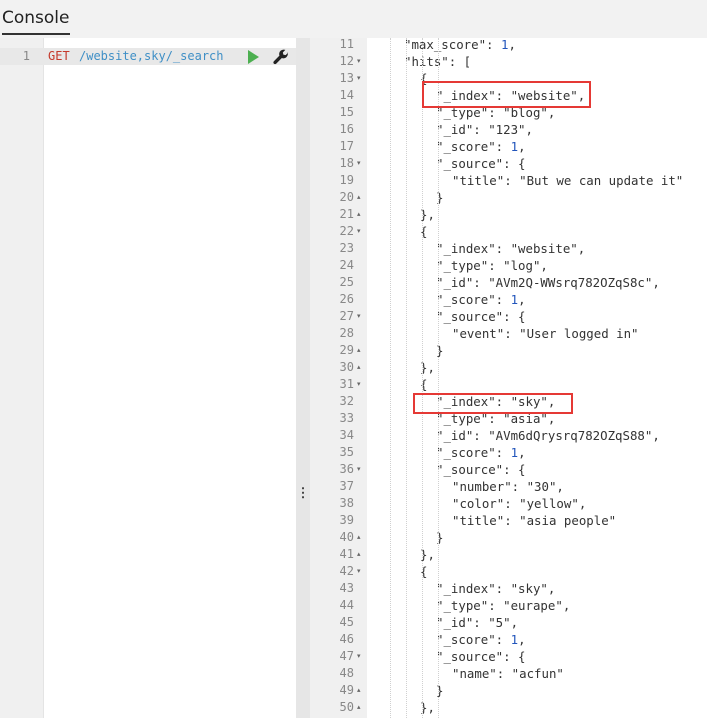 The height and width of the screenshot is (718, 707). I want to click on request-line-number: 1, so click(26, 56).